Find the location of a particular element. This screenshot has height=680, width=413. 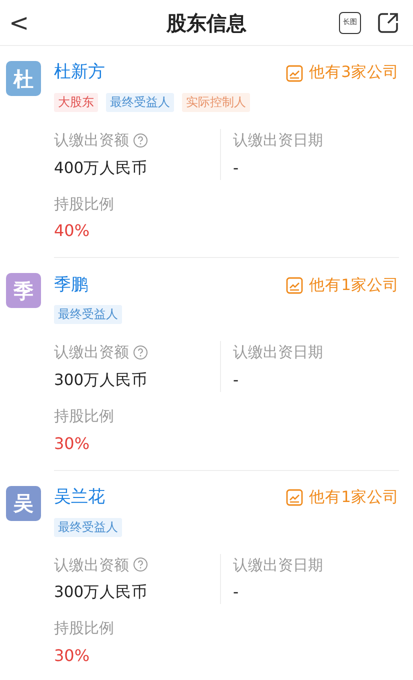

field-value: 400万人民币 is located at coordinates (101, 168).